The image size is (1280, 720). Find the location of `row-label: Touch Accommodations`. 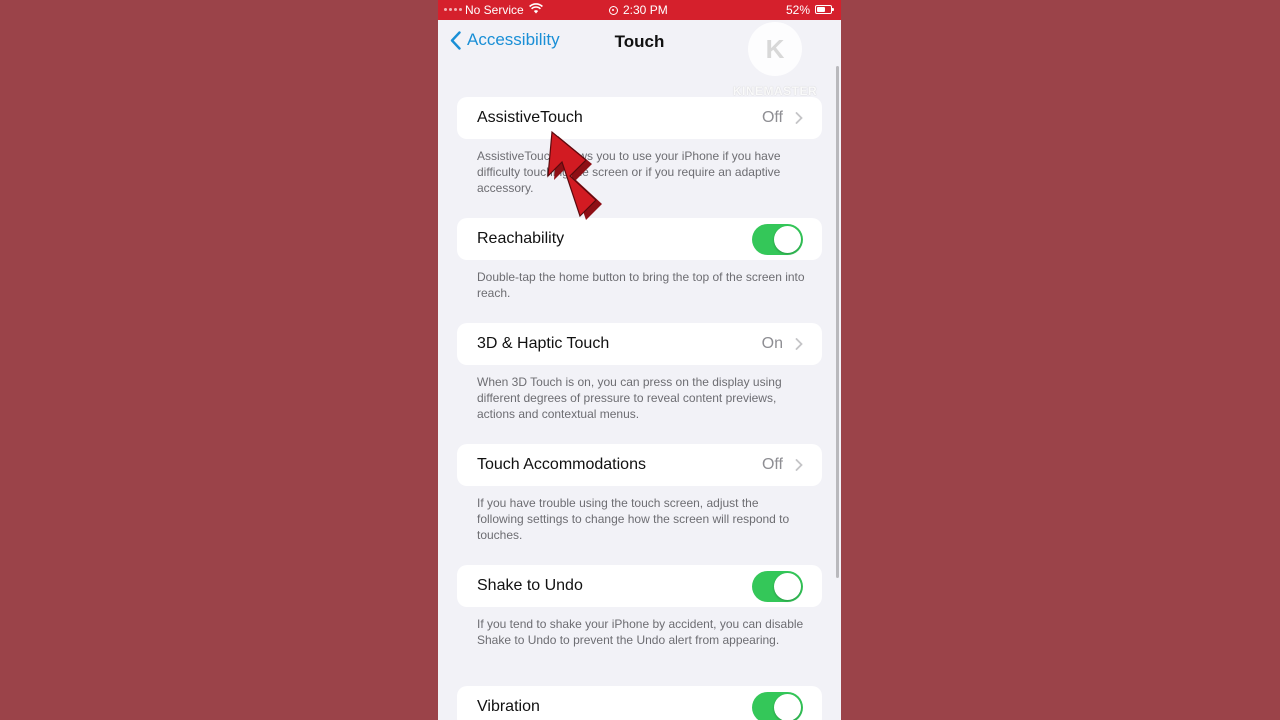

row-label: Touch Accommodations is located at coordinates (561, 464).